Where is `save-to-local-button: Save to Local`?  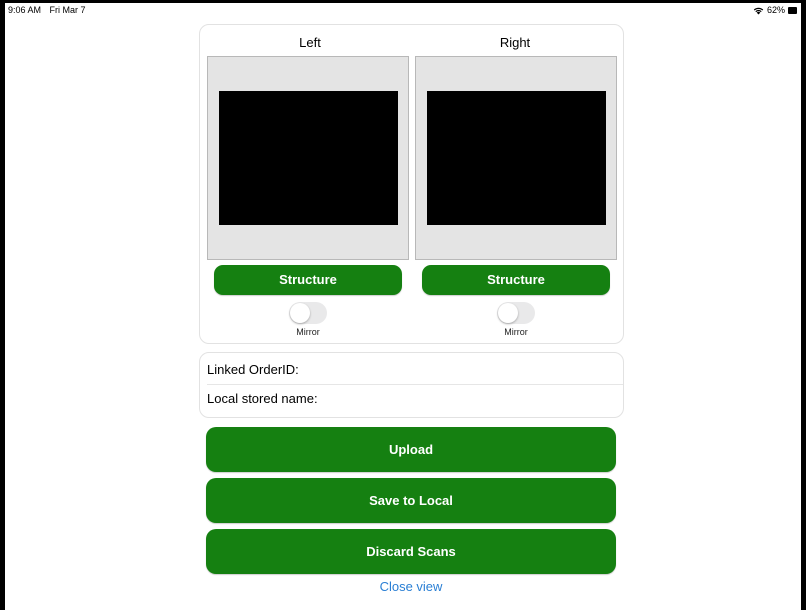 save-to-local-button: Save to Local is located at coordinates (411, 500).